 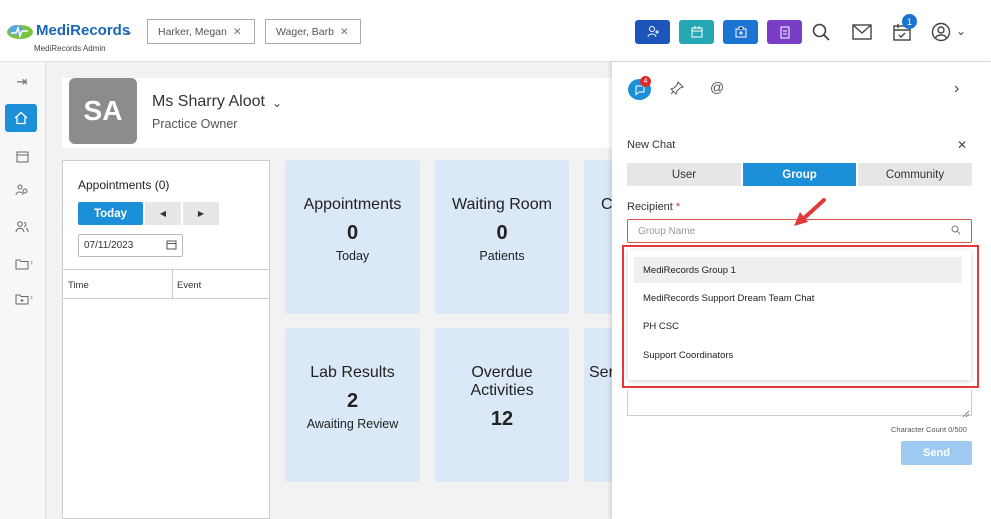 I want to click on shared-folder-icon, so click(x=22, y=299).